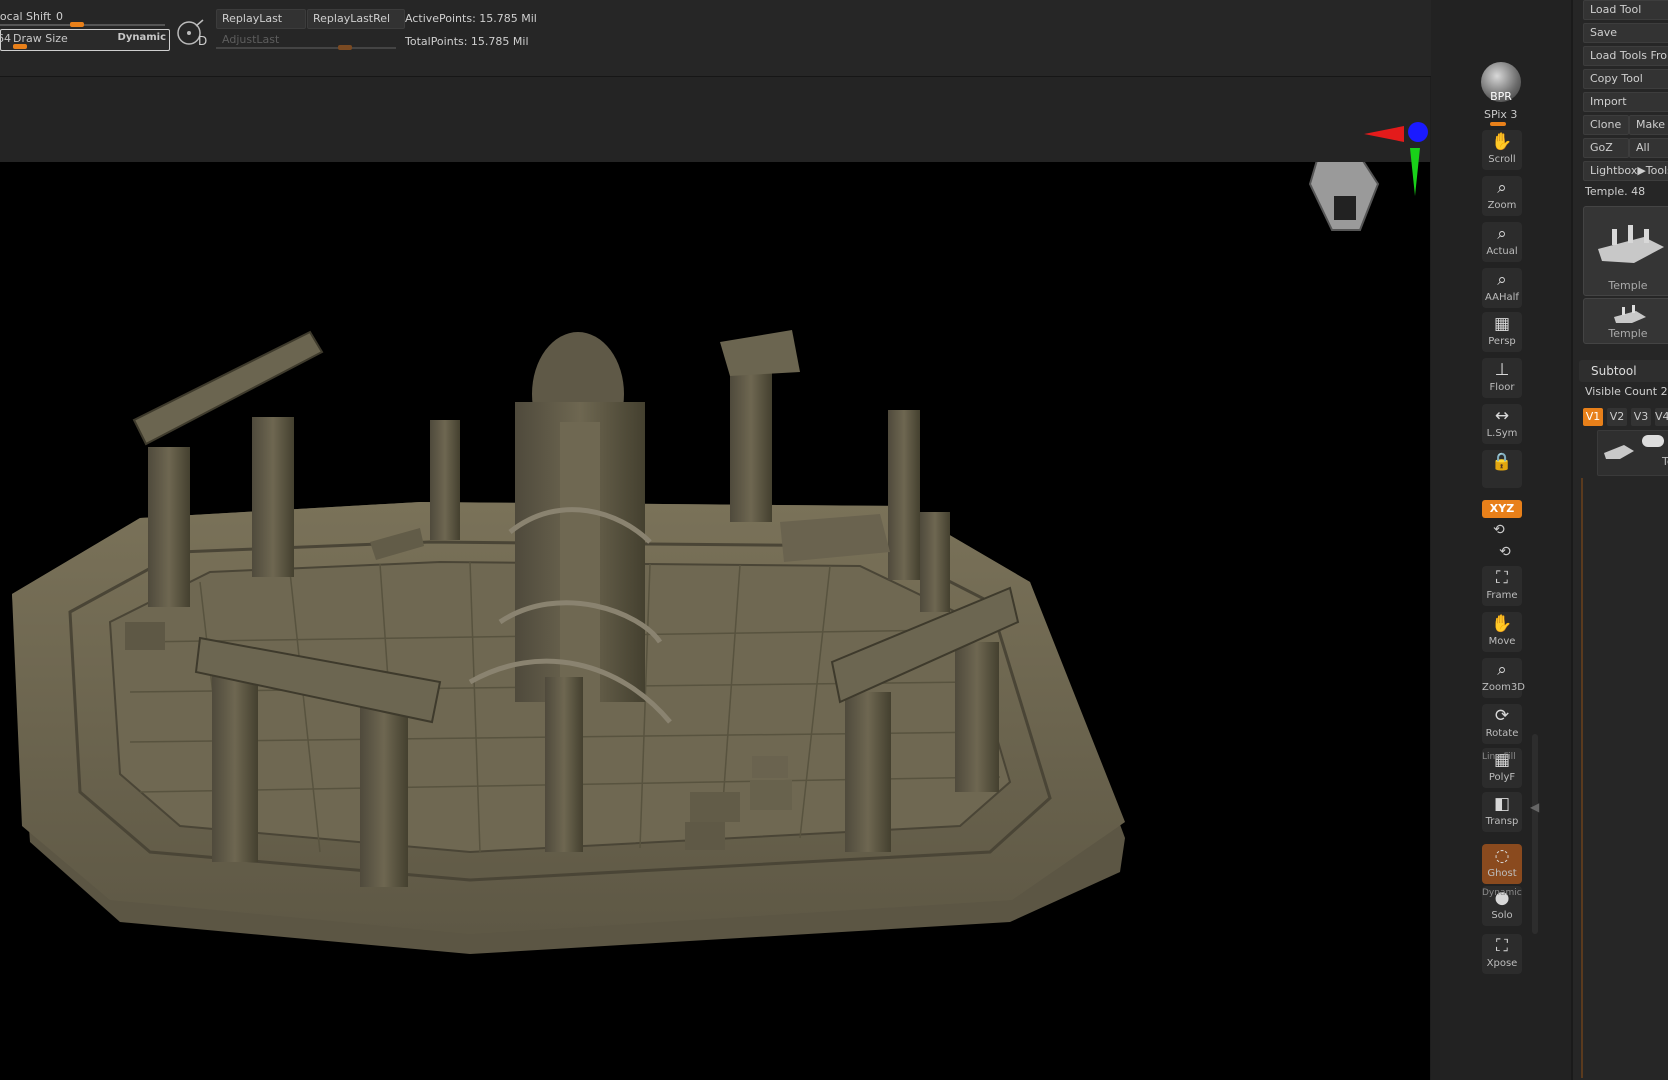 The image size is (1668, 1080). I want to click on rotate-z-icon: ⟲, so click(1505, 552).